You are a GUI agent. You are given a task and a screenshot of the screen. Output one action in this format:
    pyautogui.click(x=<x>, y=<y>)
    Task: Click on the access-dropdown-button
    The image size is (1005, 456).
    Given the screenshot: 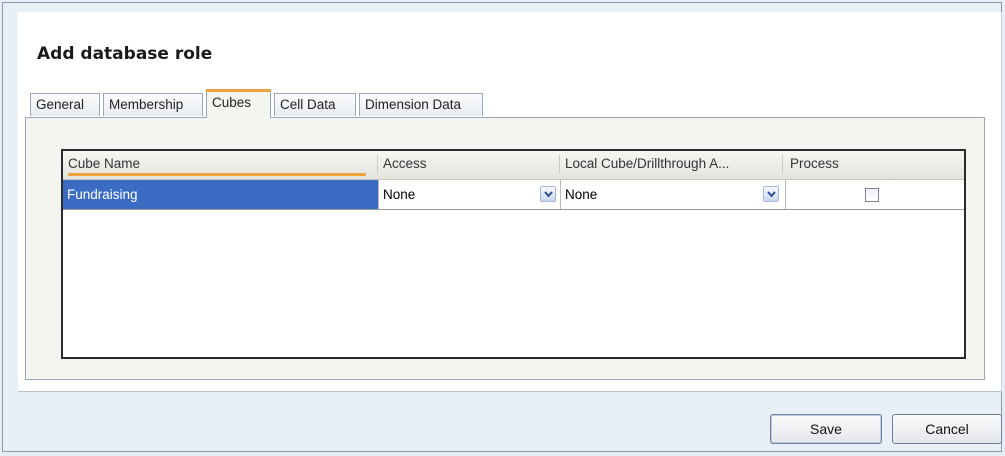 What is the action you would take?
    pyautogui.click(x=548, y=194)
    